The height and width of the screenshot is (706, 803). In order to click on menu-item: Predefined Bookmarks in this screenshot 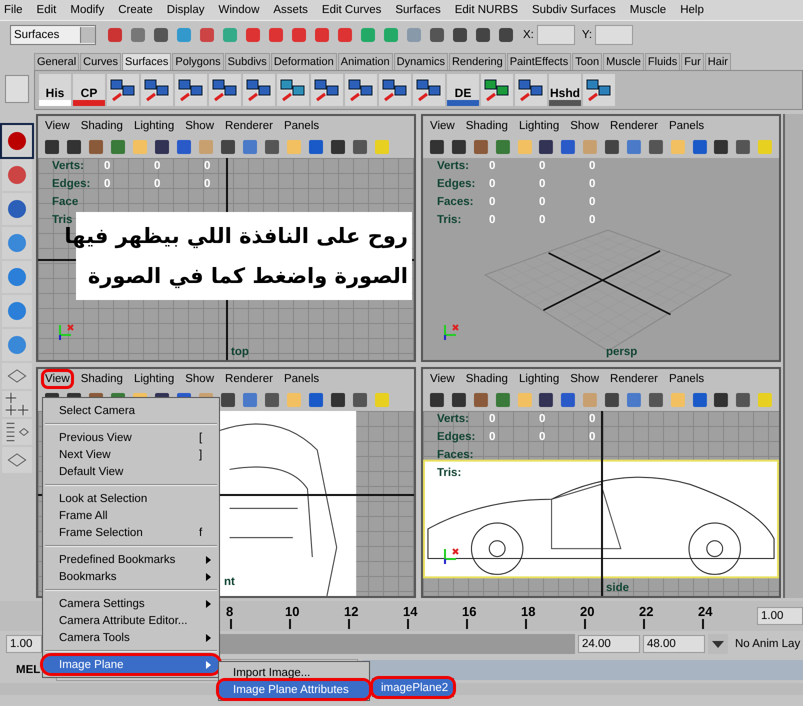, I will do `click(131, 559)`.